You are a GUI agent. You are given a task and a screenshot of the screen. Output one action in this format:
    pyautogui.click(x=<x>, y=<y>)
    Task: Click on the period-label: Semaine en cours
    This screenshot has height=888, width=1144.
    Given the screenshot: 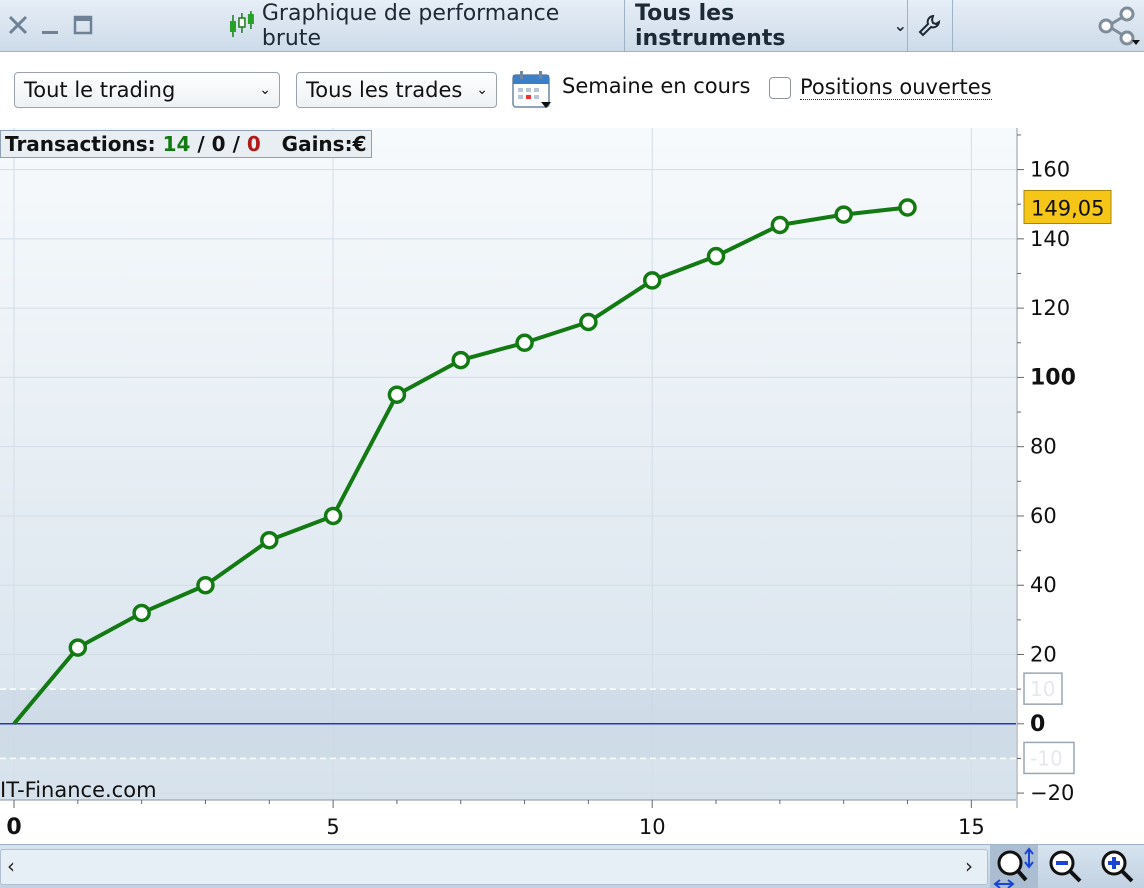 What is the action you would take?
    pyautogui.click(x=656, y=86)
    